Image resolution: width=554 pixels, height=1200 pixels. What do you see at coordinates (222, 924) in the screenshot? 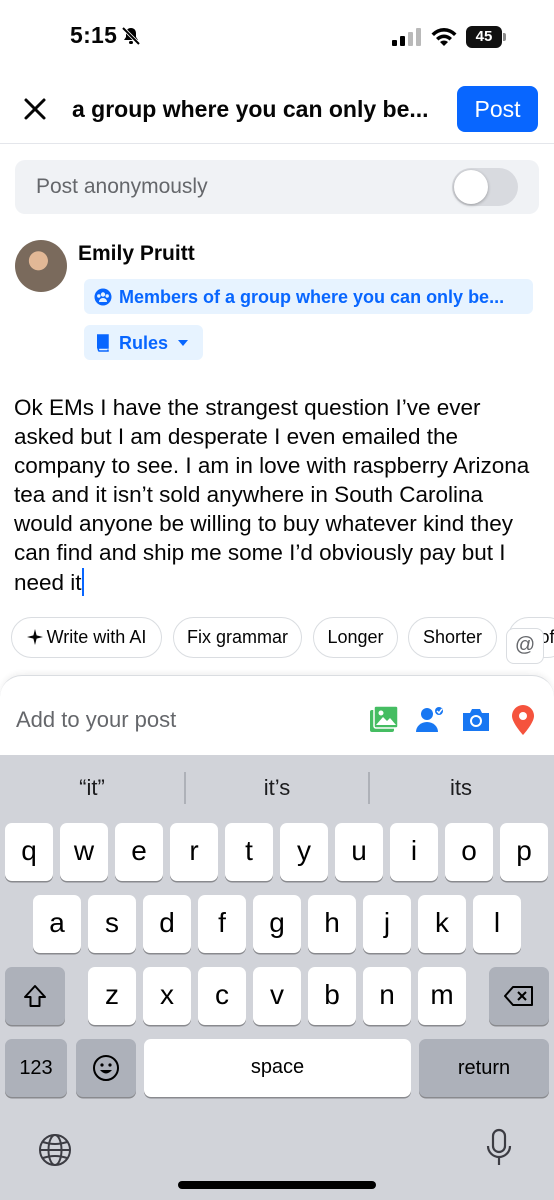
I see `key-f: f` at bounding box center [222, 924].